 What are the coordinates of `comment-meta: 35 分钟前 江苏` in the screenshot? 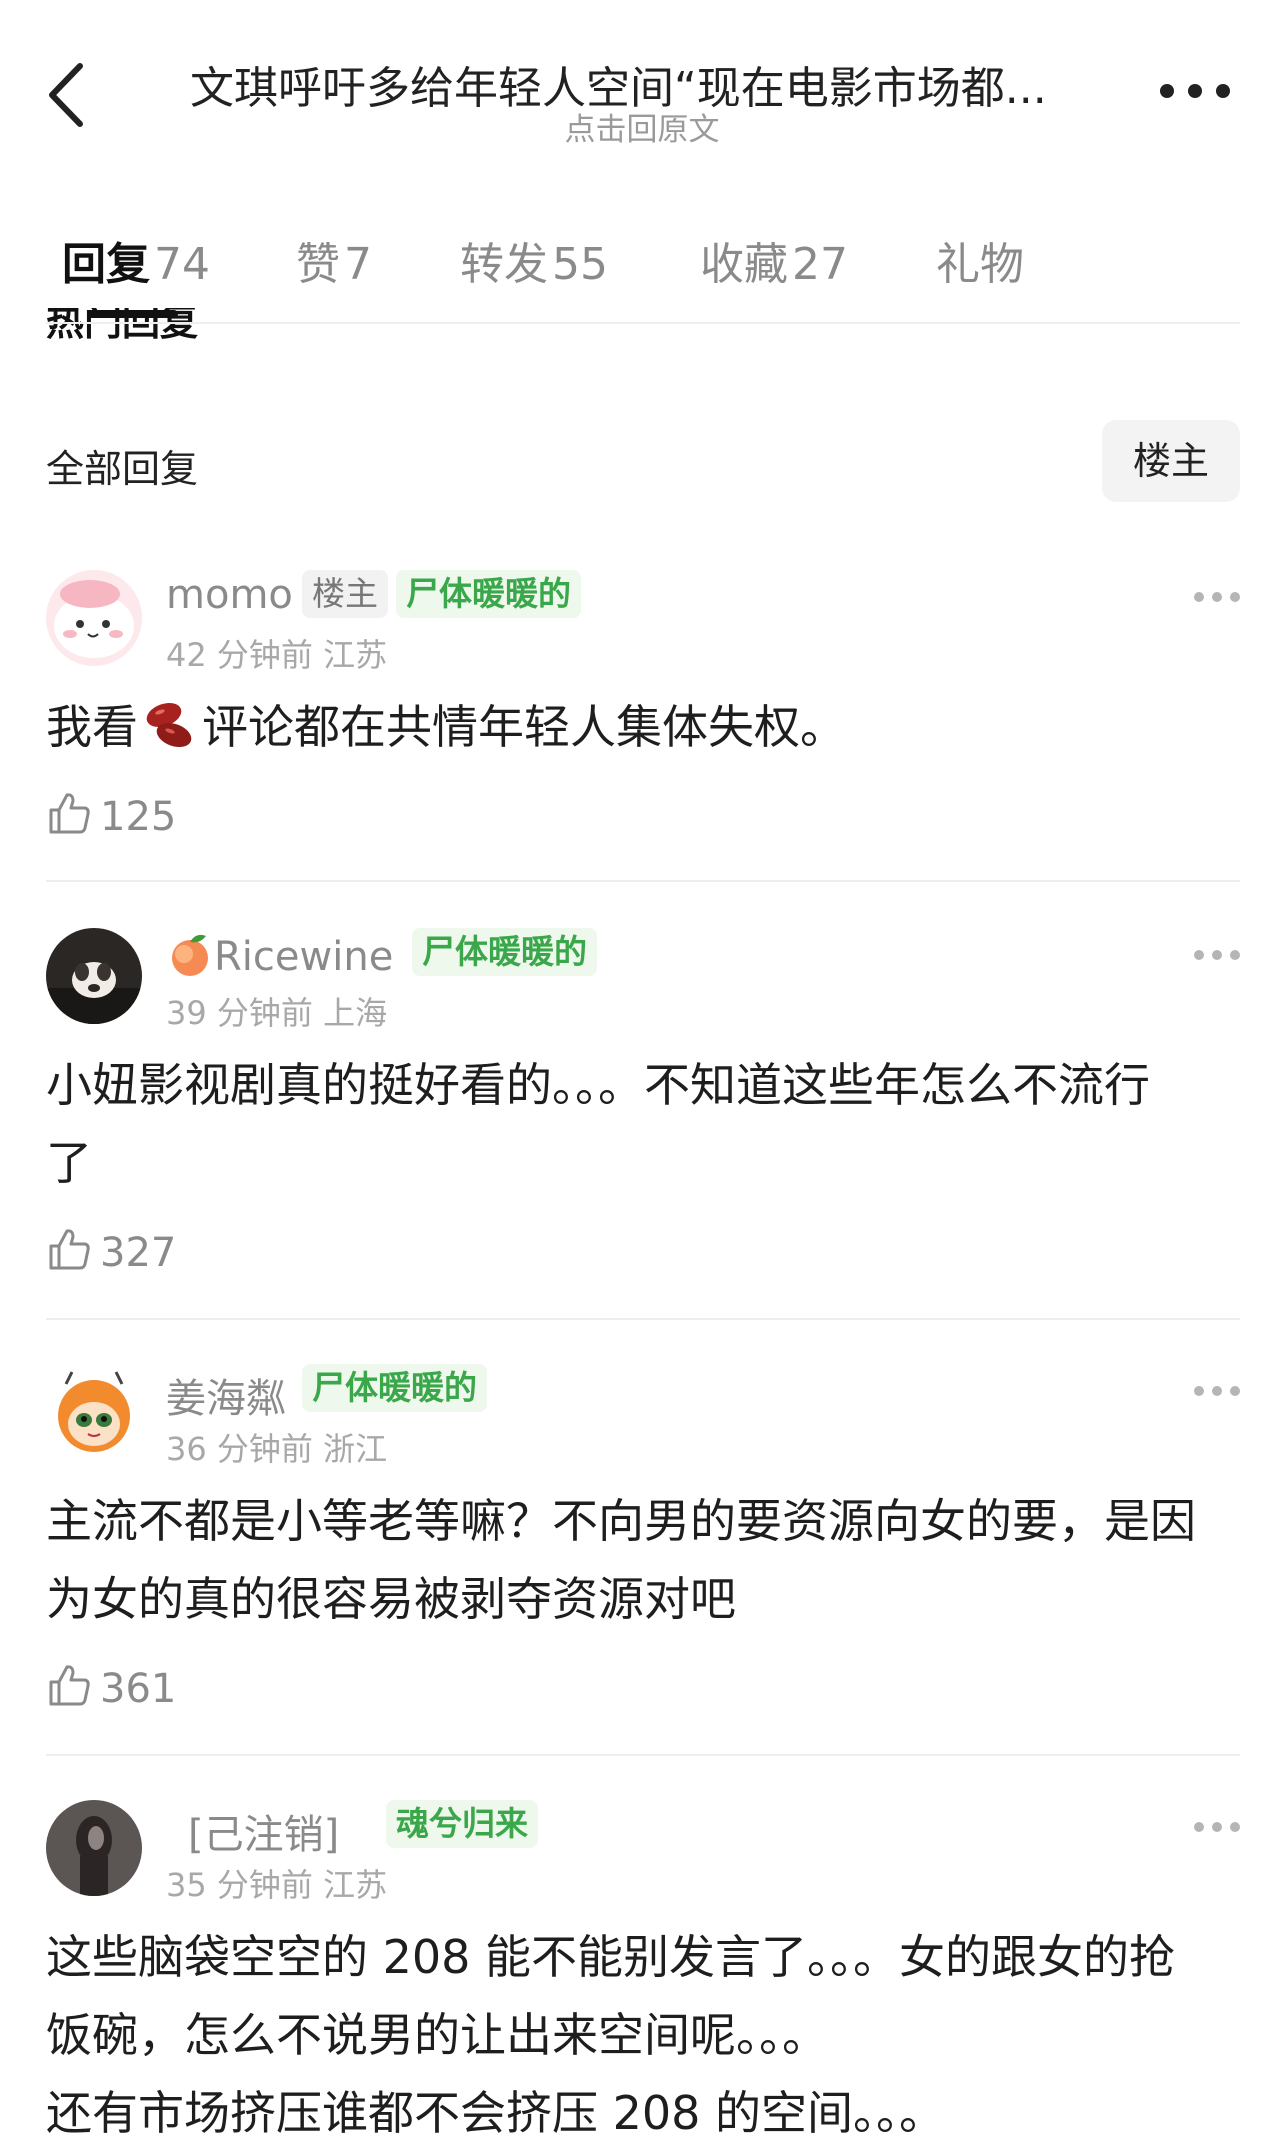 It's located at (276, 1883).